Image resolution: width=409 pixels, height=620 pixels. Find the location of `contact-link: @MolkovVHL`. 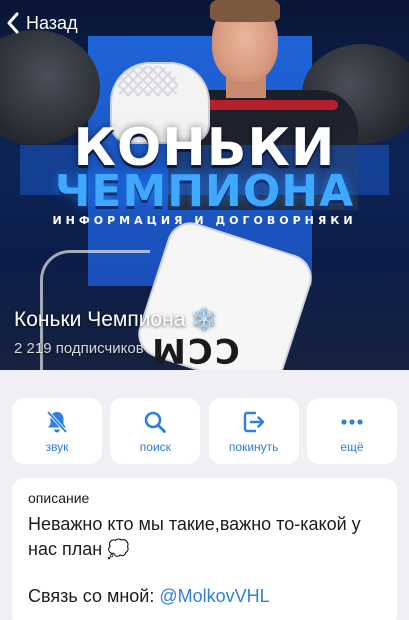

contact-link: @MolkovVHL is located at coordinates (214, 596).